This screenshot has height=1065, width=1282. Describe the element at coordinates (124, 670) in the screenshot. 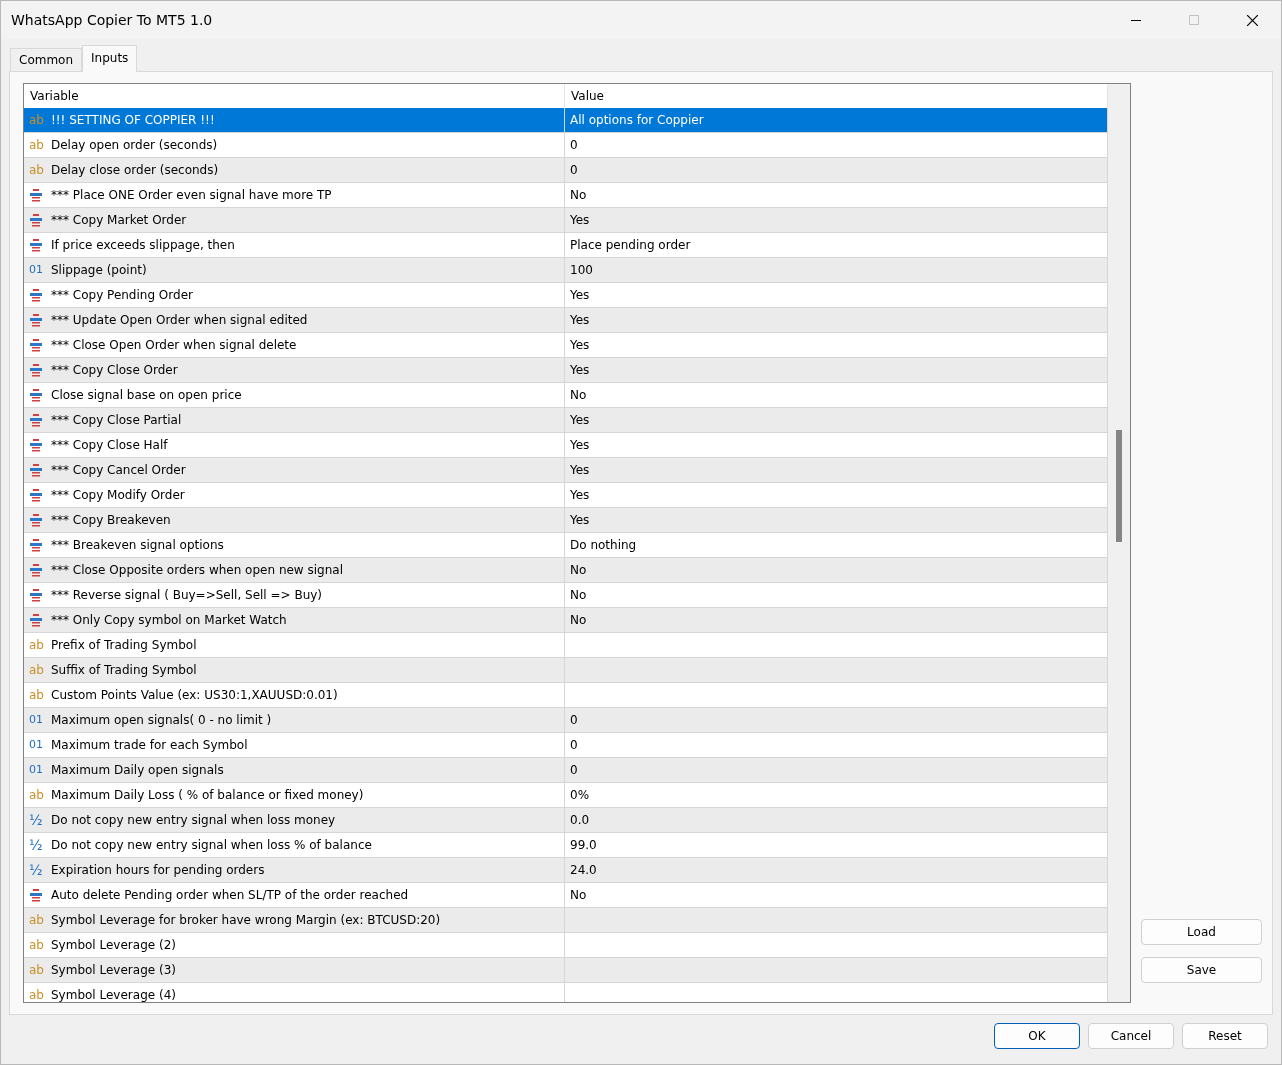

I see `variable-name: Suffix of Trading Symbol` at that location.